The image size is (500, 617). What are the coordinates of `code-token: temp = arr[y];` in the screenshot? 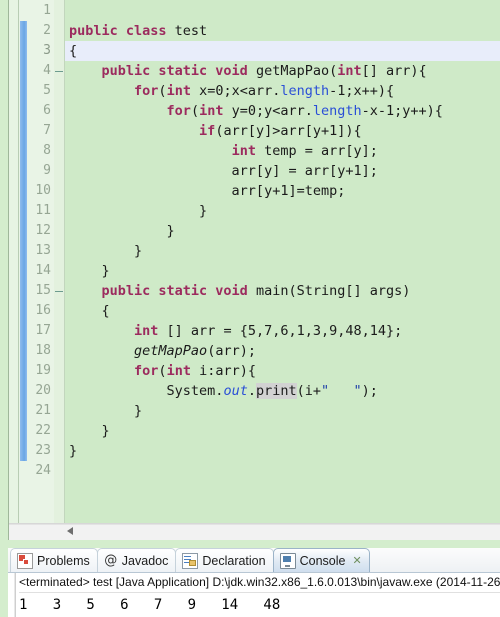 It's located at (316, 151).